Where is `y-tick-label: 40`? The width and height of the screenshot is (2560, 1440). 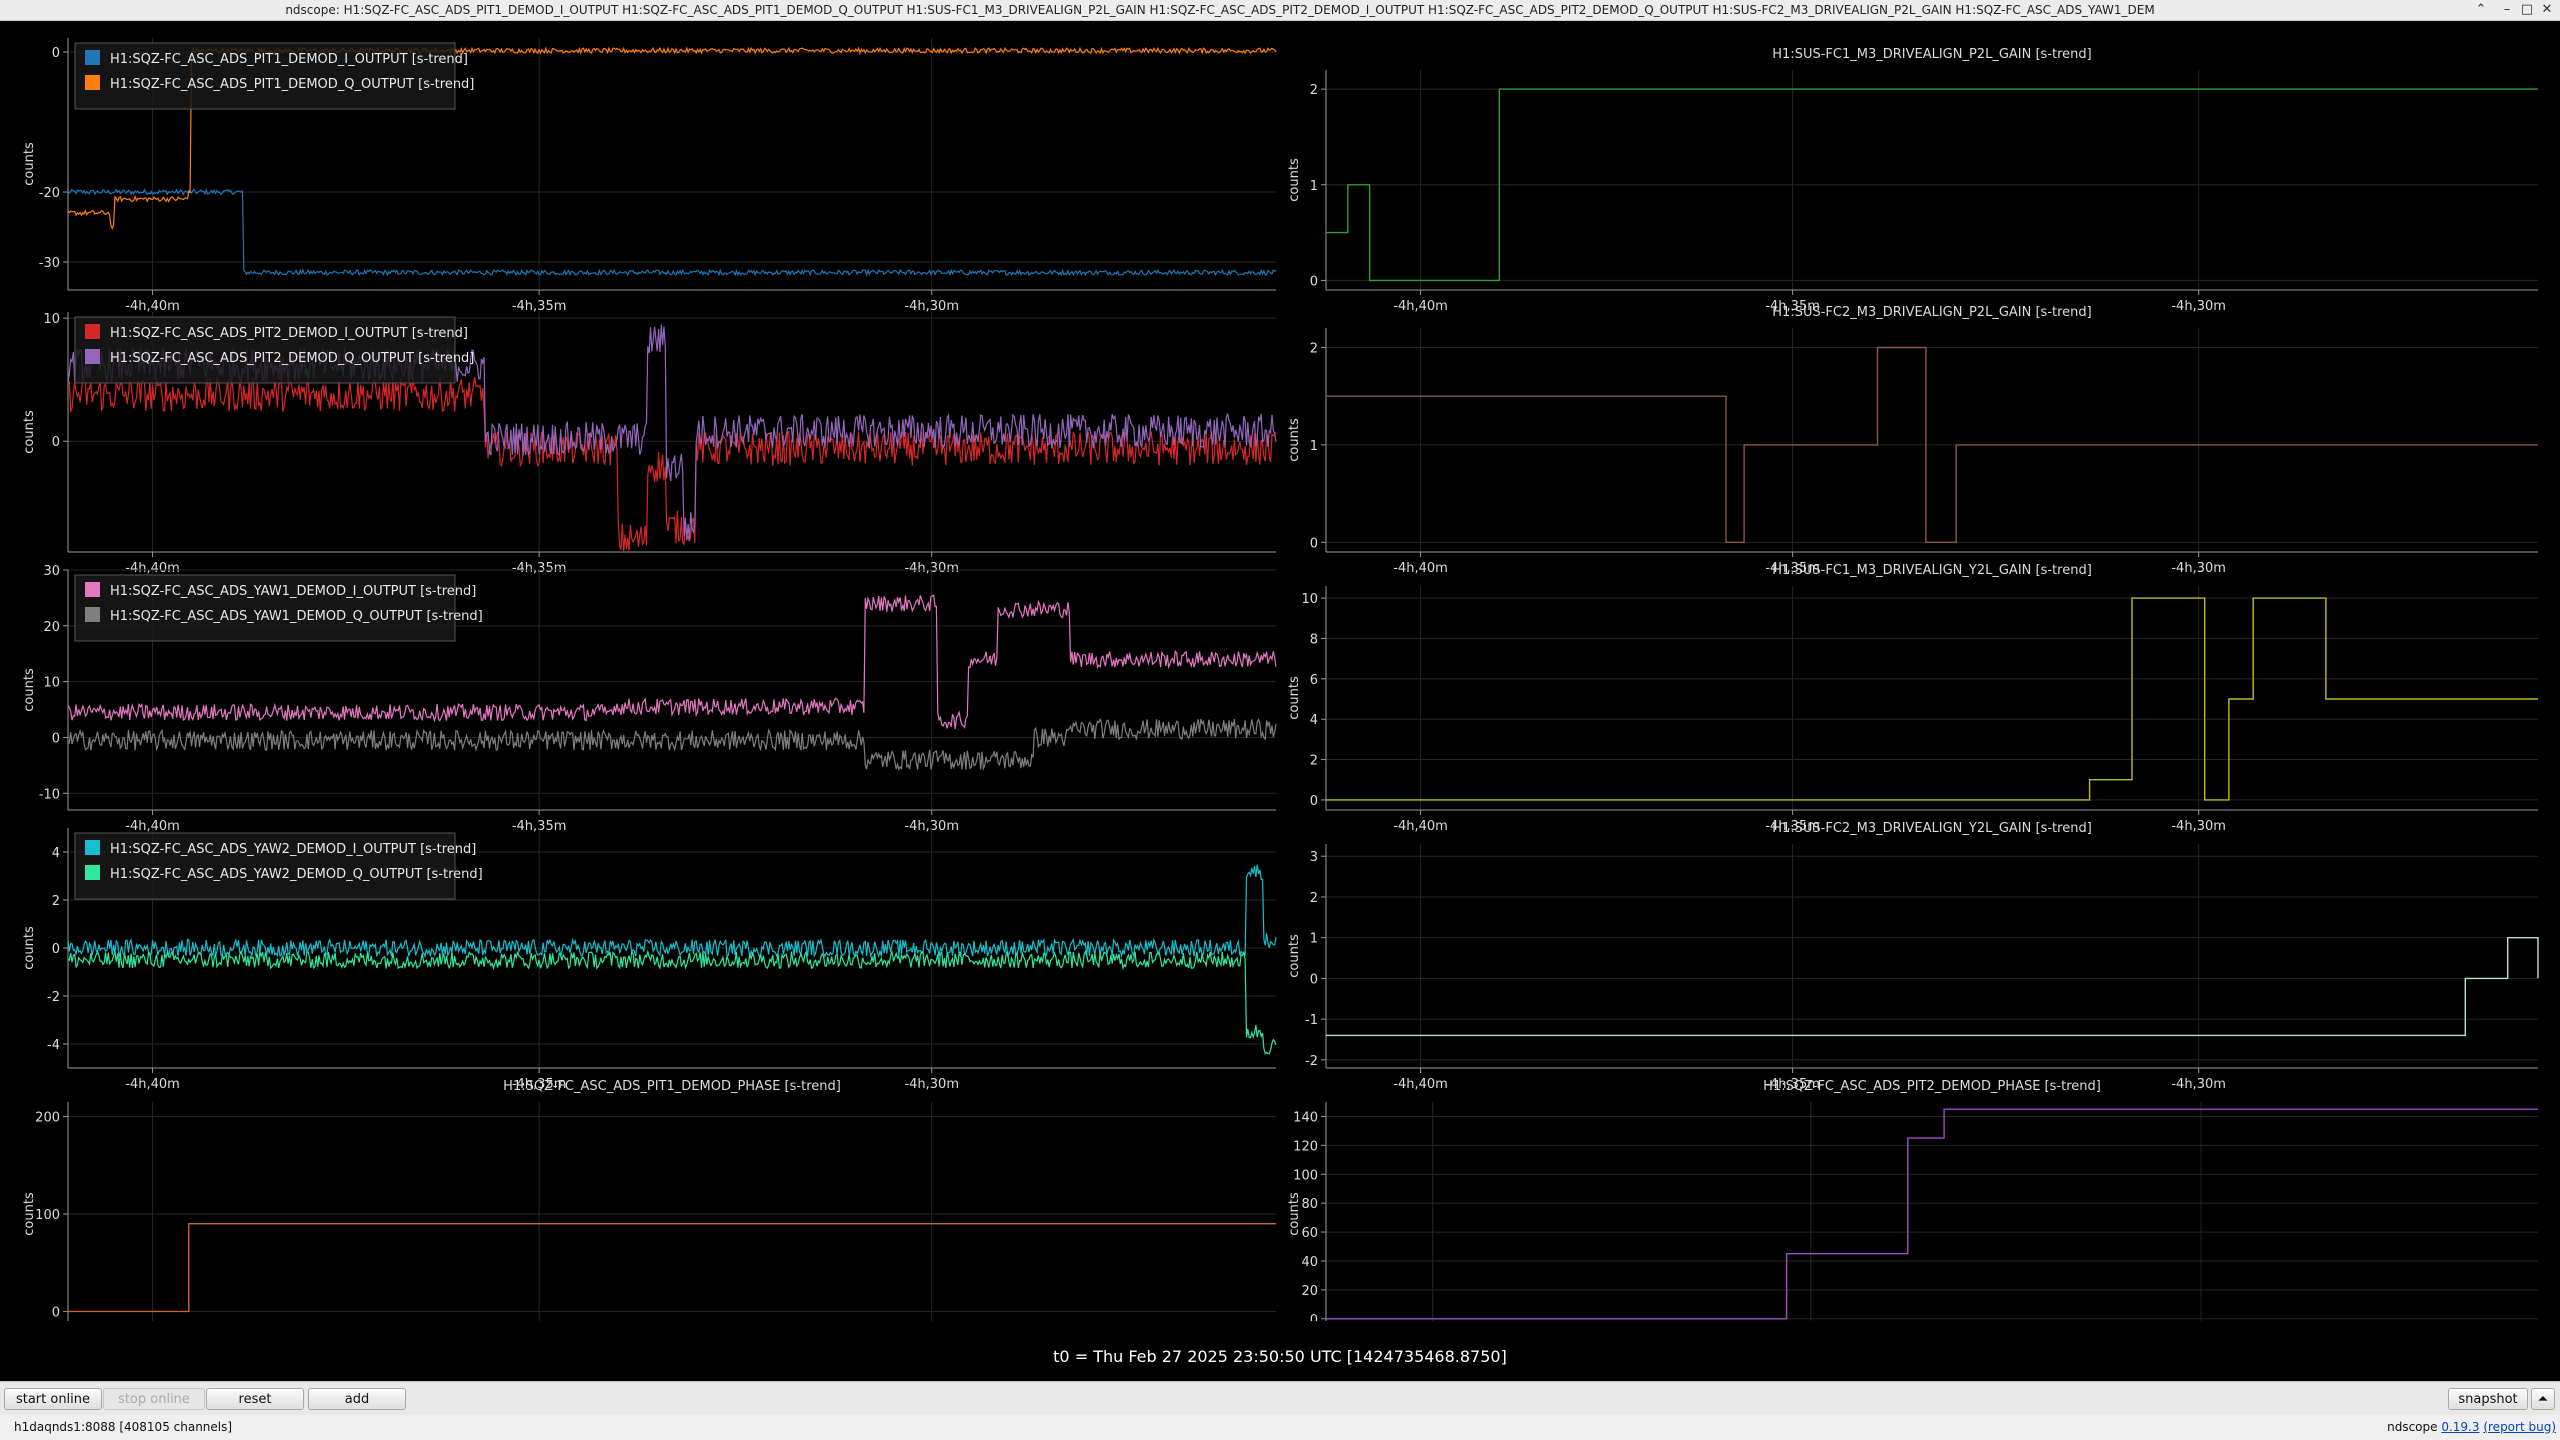 y-tick-label: 40 is located at coordinates (1309, 1262).